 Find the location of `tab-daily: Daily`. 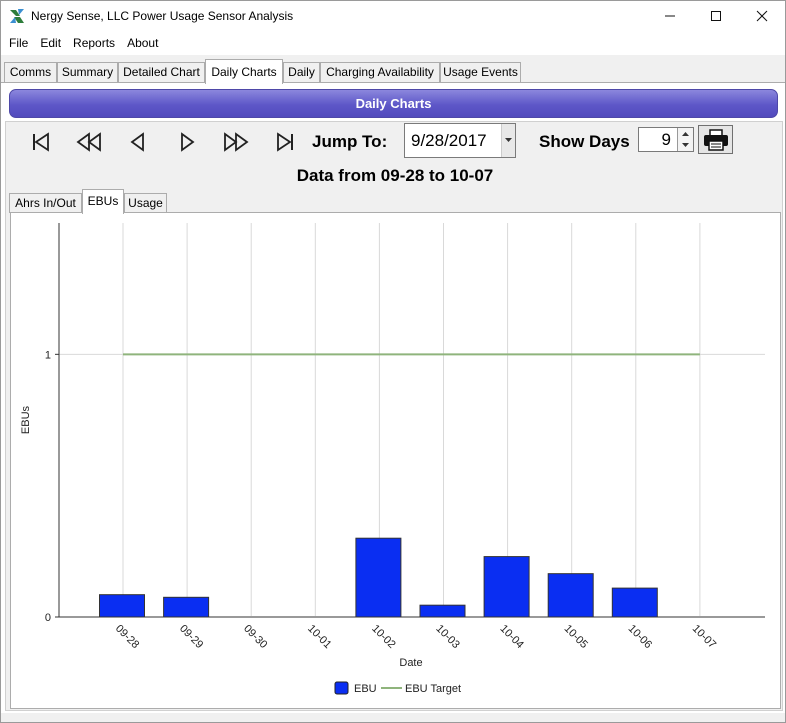

tab-daily: Daily is located at coordinates (301, 72).